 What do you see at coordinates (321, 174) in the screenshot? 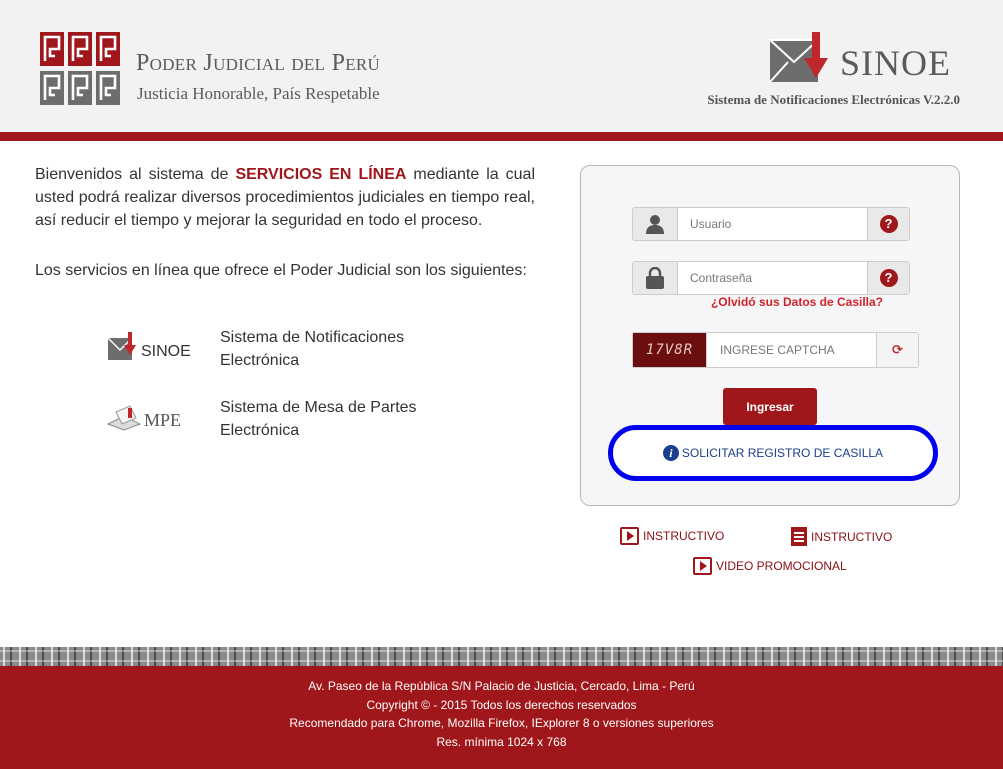
I see `welcome-highlight: SERVICIOS EN LÍNEA` at bounding box center [321, 174].